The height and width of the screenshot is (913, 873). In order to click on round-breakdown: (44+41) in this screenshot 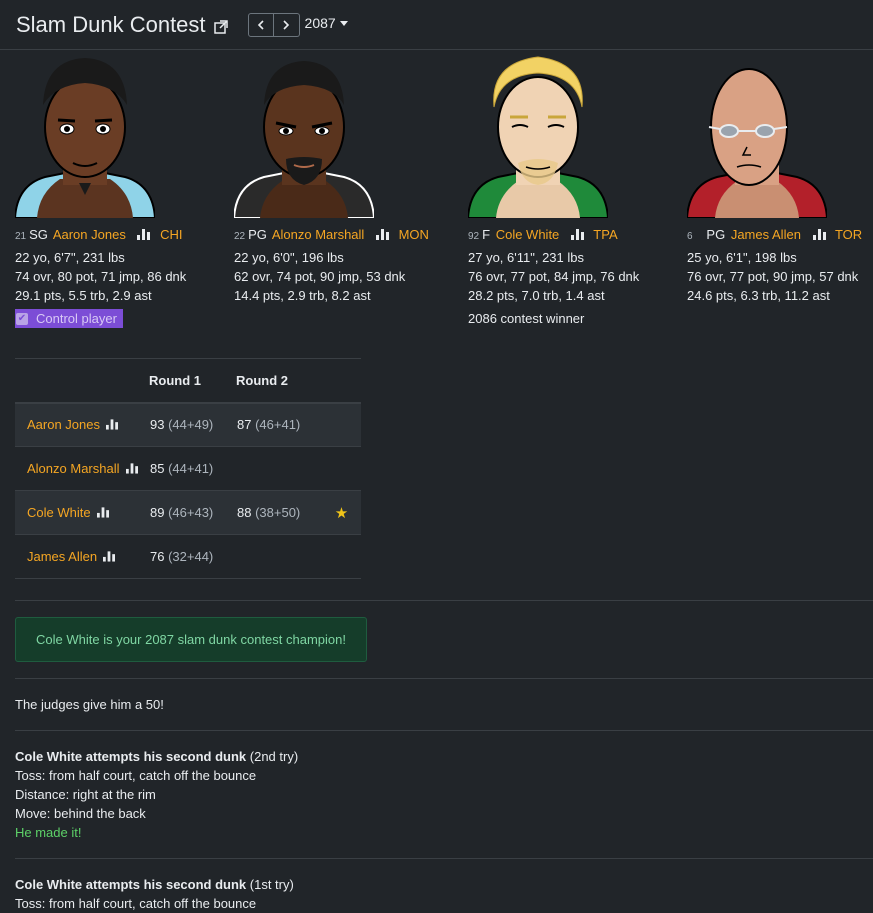, I will do `click(191, 468)`.